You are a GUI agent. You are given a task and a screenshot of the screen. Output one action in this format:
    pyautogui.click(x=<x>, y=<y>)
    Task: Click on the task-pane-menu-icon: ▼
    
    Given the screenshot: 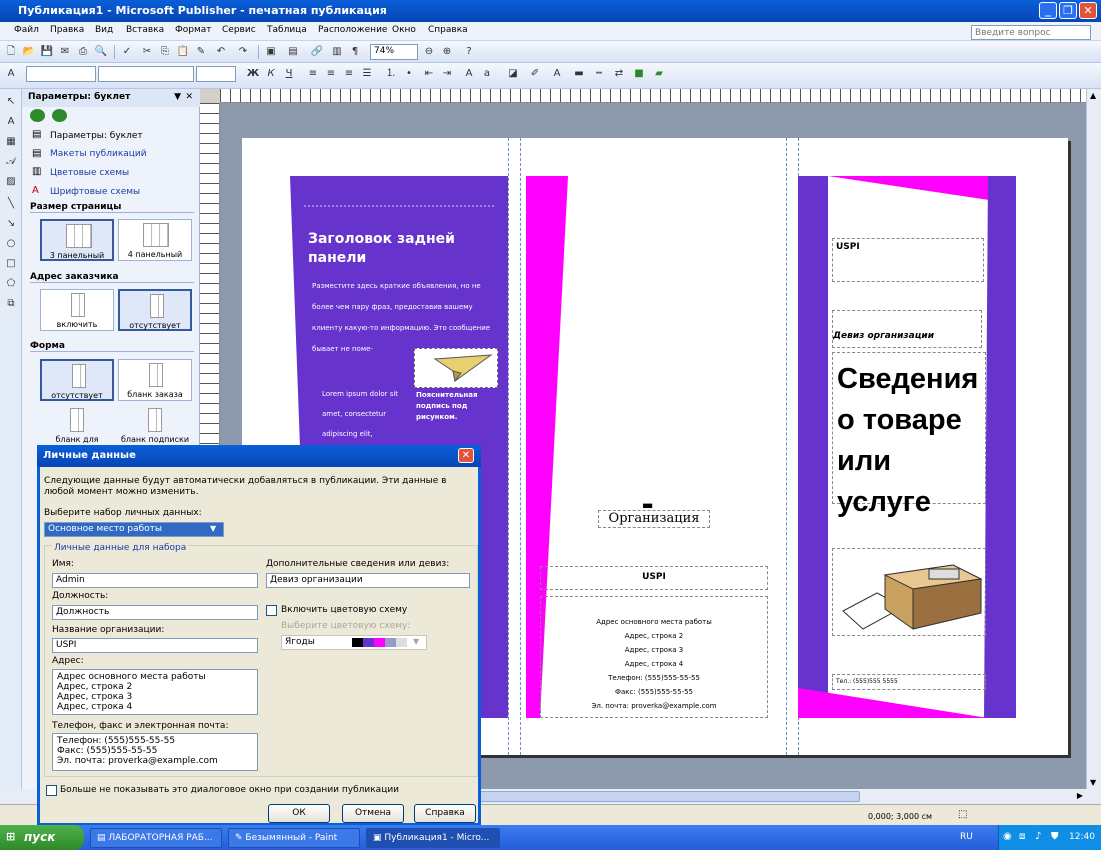 What is the action you would take?
    pyautogui.click(x=177, y=97)
    